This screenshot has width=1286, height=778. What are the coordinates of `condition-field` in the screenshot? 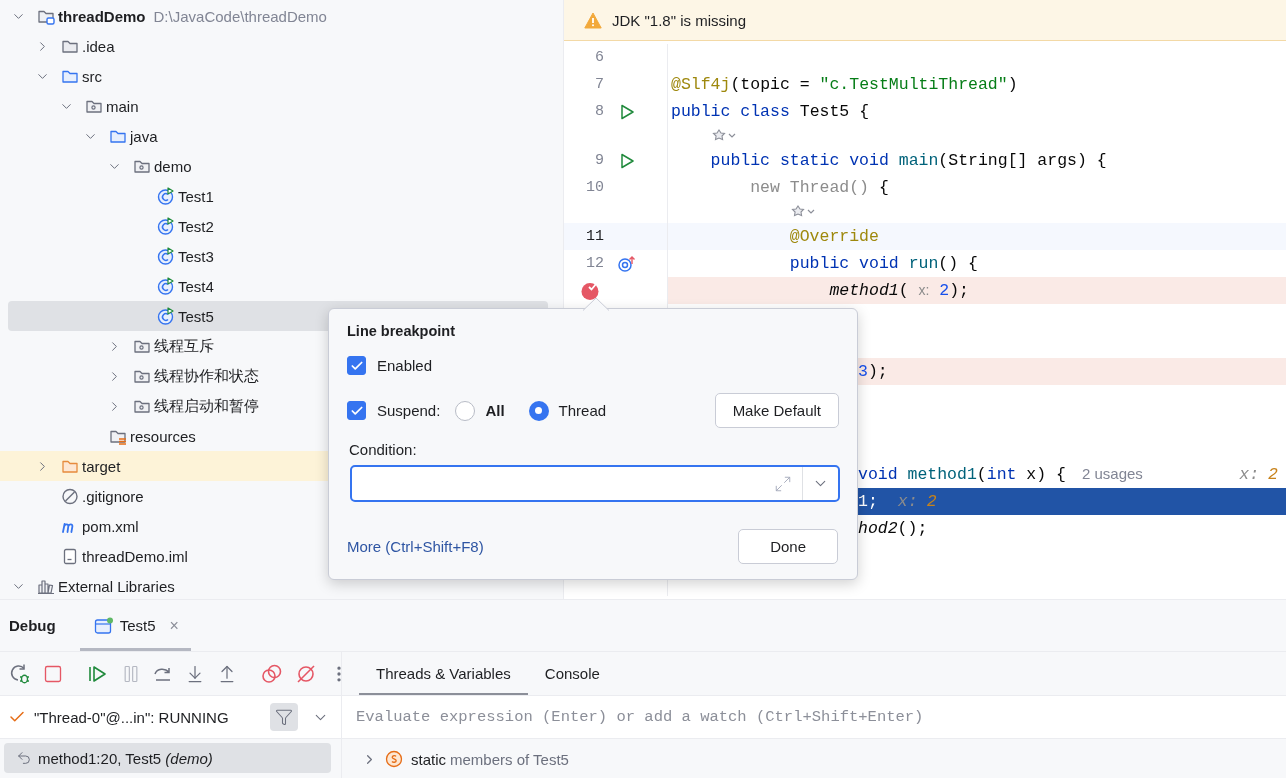 It's located at (595, 483).